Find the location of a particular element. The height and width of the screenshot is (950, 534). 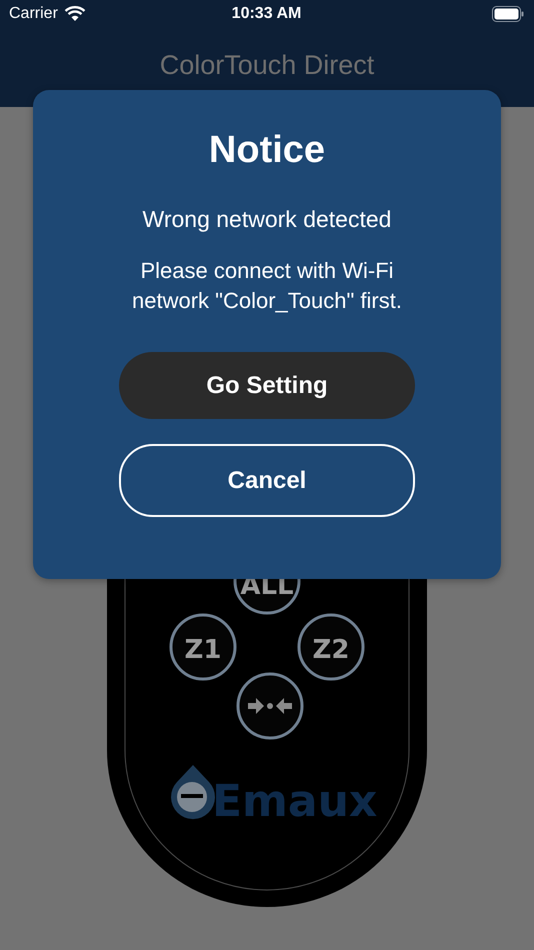

dialog-title: Notice is located at coordinates (267, 150).